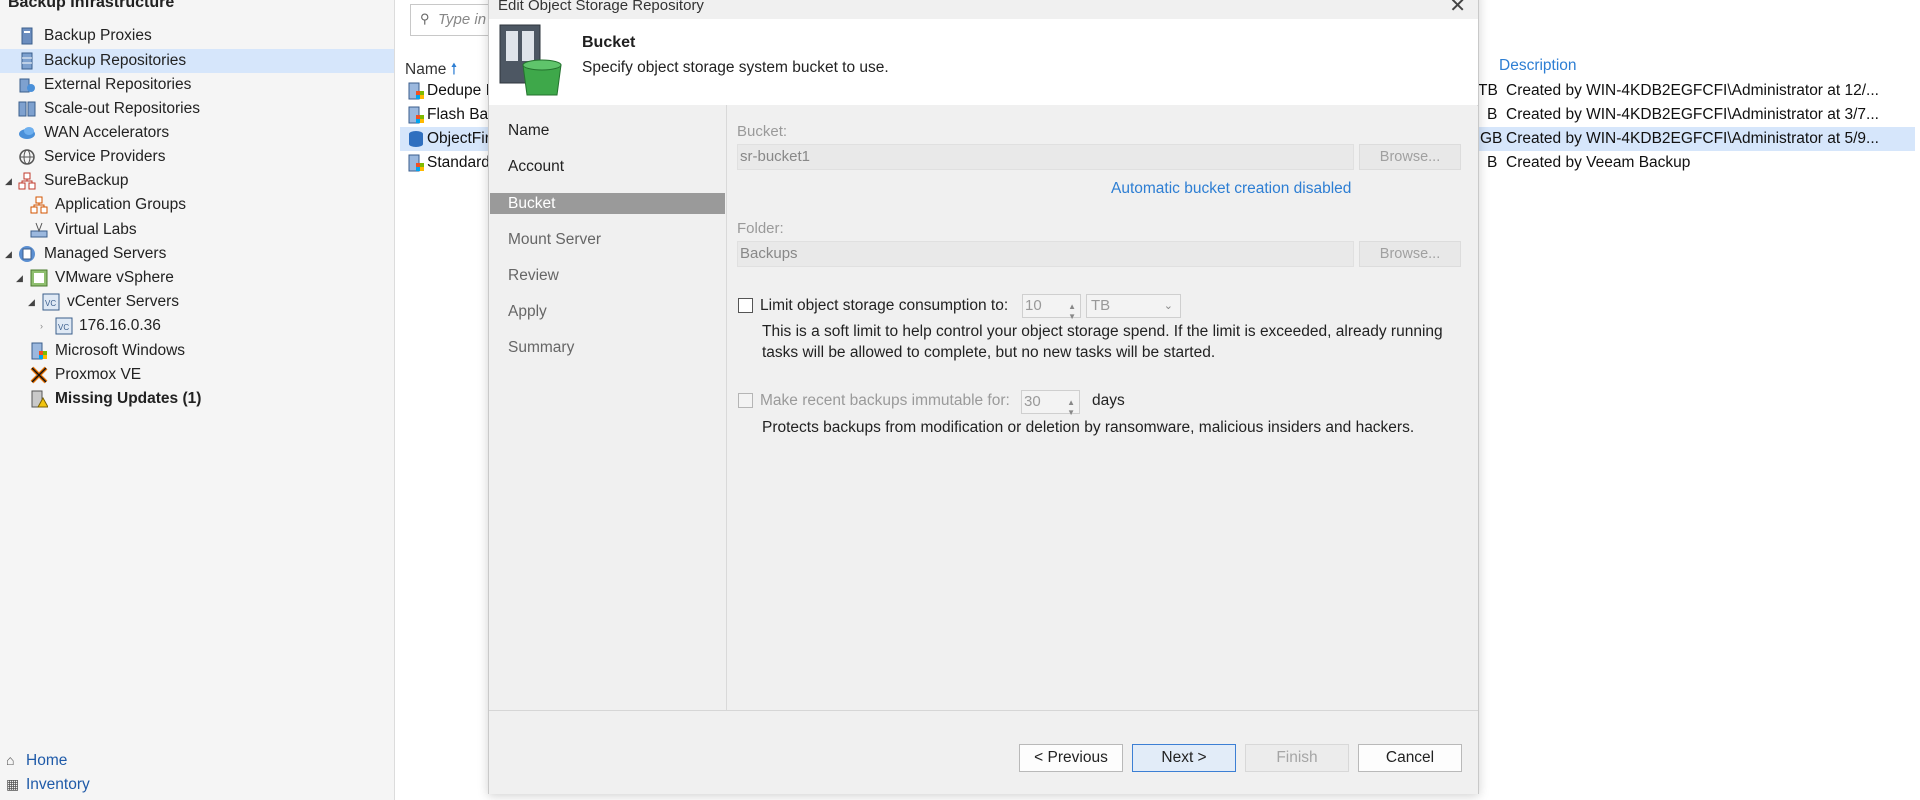 The height and width of the screenshot is (800, 1920). I want to click on managed-servers-icon, so click(27, 254).